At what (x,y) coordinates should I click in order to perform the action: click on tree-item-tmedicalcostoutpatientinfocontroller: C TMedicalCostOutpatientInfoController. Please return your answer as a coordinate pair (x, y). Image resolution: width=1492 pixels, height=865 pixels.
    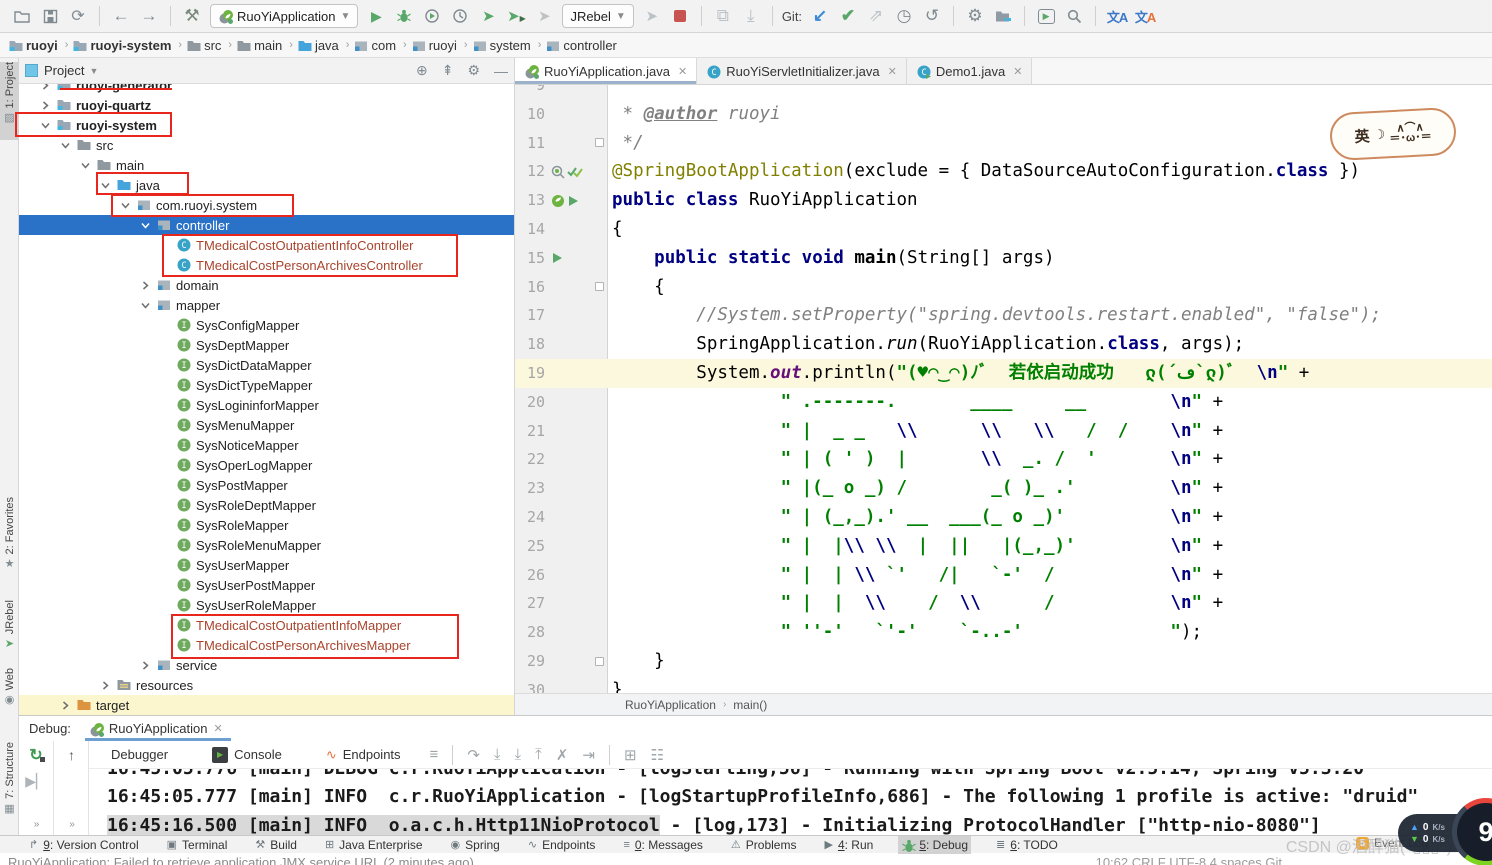
    Looking at the image, I should click on (266, 245).